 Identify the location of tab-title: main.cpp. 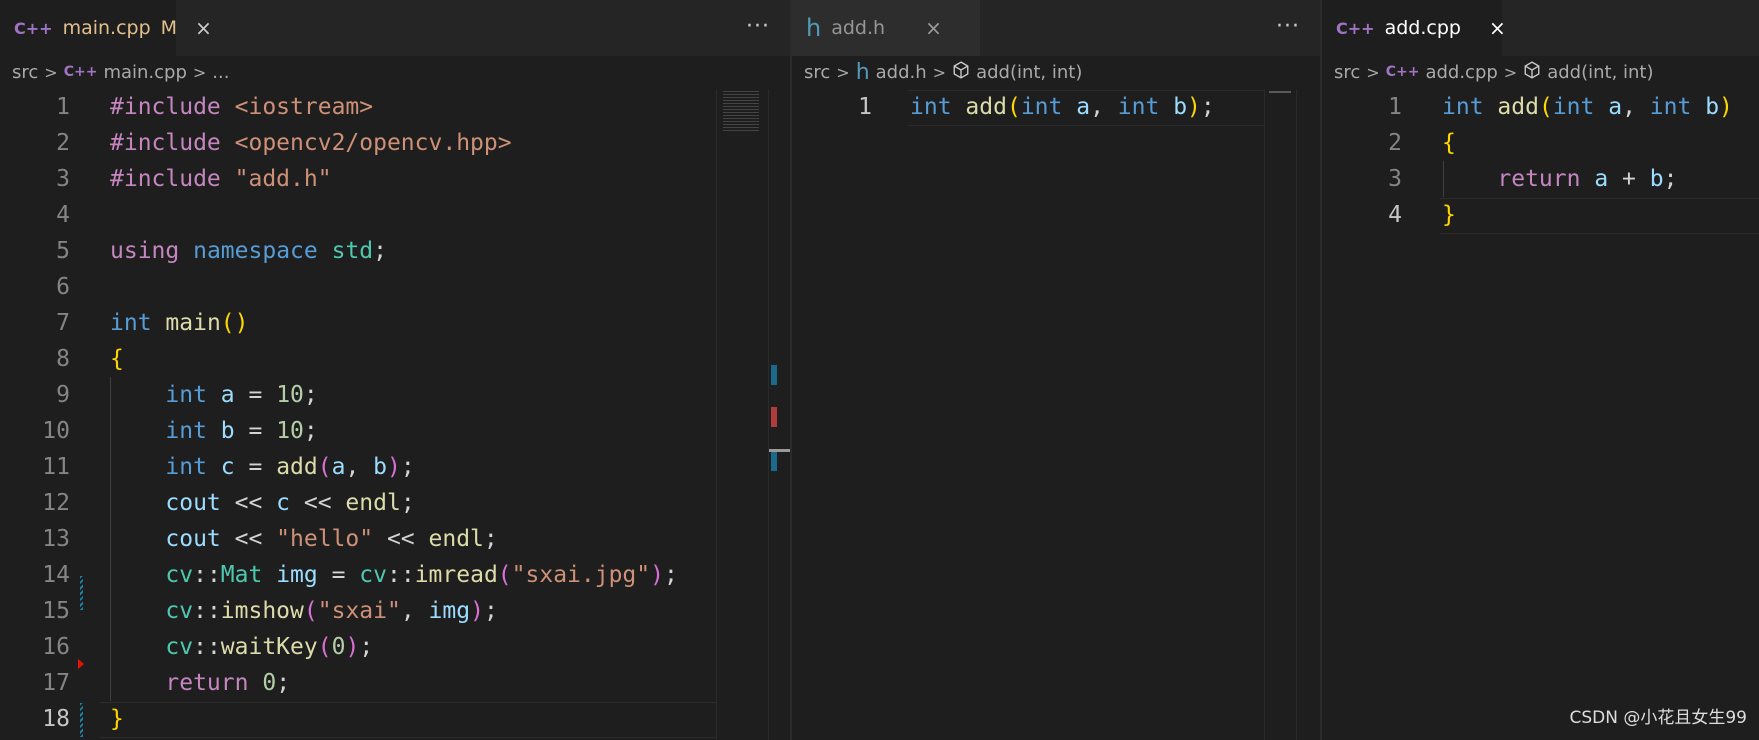
(106, 28).